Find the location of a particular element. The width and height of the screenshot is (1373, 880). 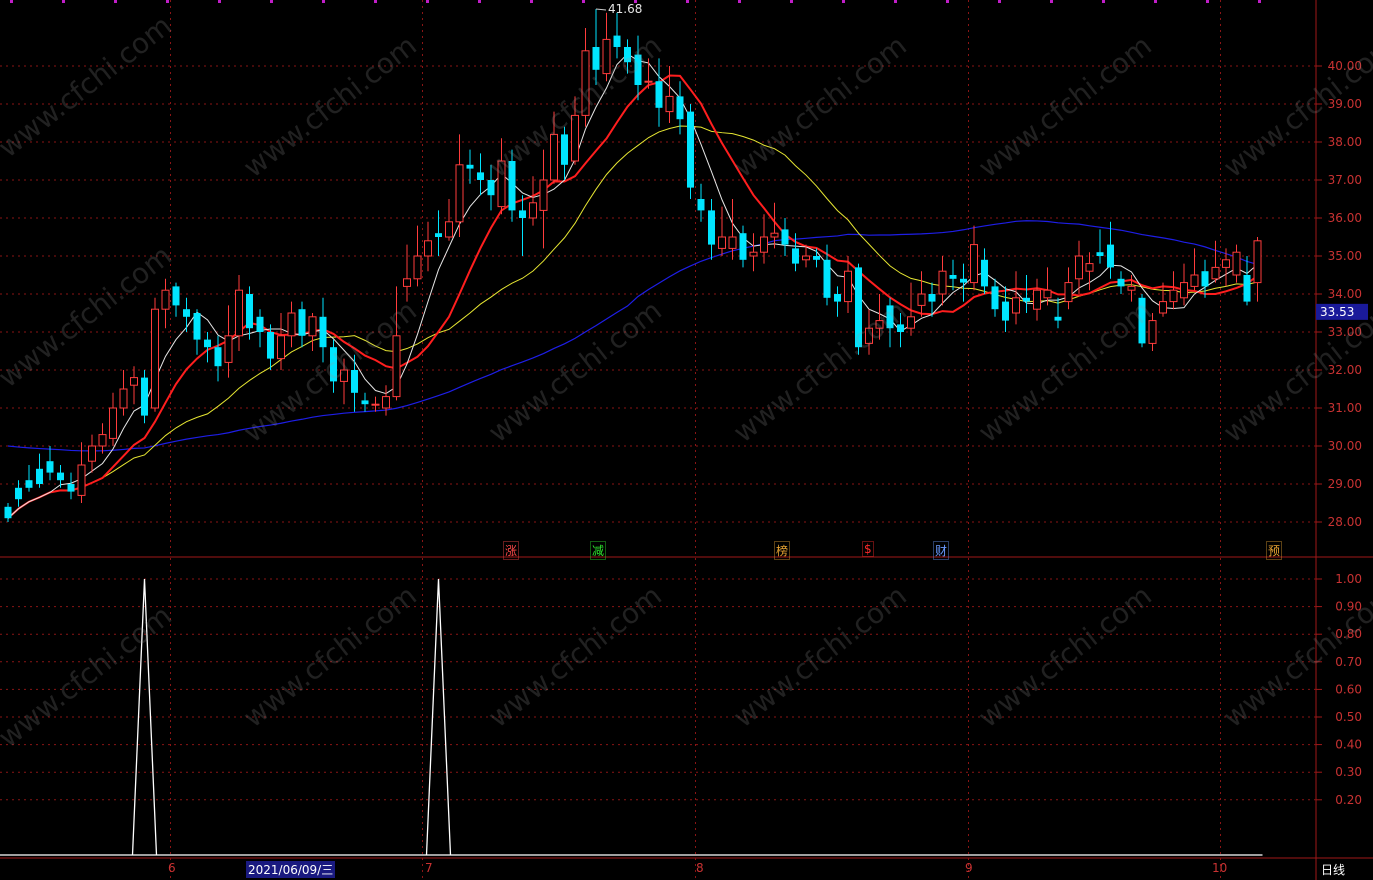

y-tick-label: 0.40 is located at coordinates (1348, 745).